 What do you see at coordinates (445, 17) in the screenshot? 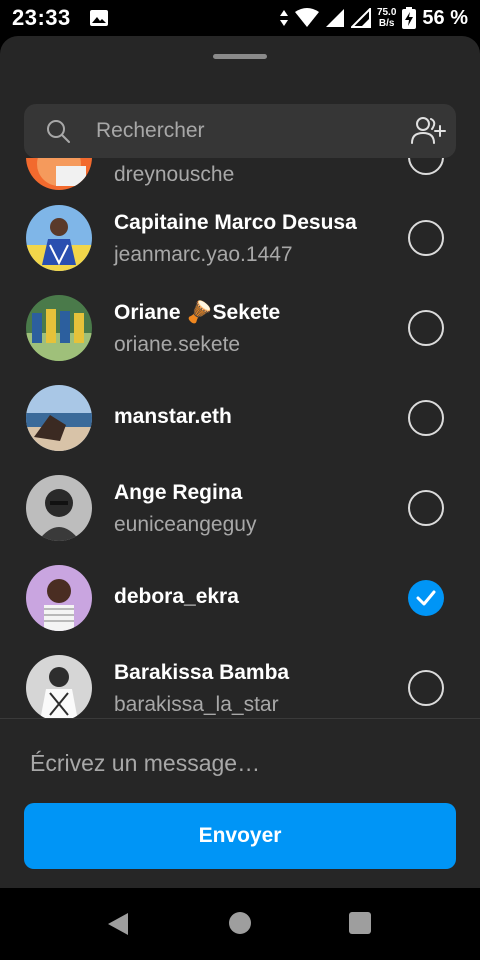
I see `battery-percent: 56 %` at bounding box center [445, 17].